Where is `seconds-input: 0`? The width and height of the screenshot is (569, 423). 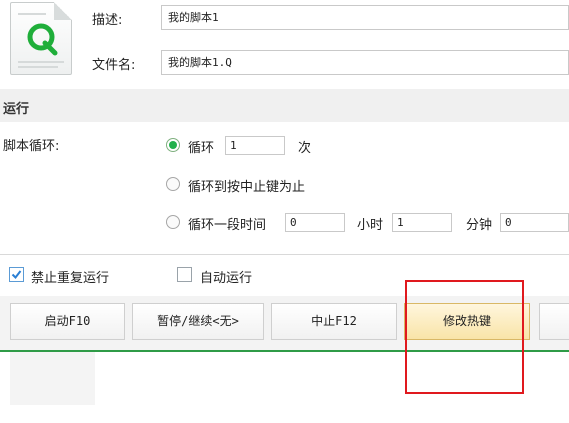
seconds-input: 0 is located at coordinates (534, 222).